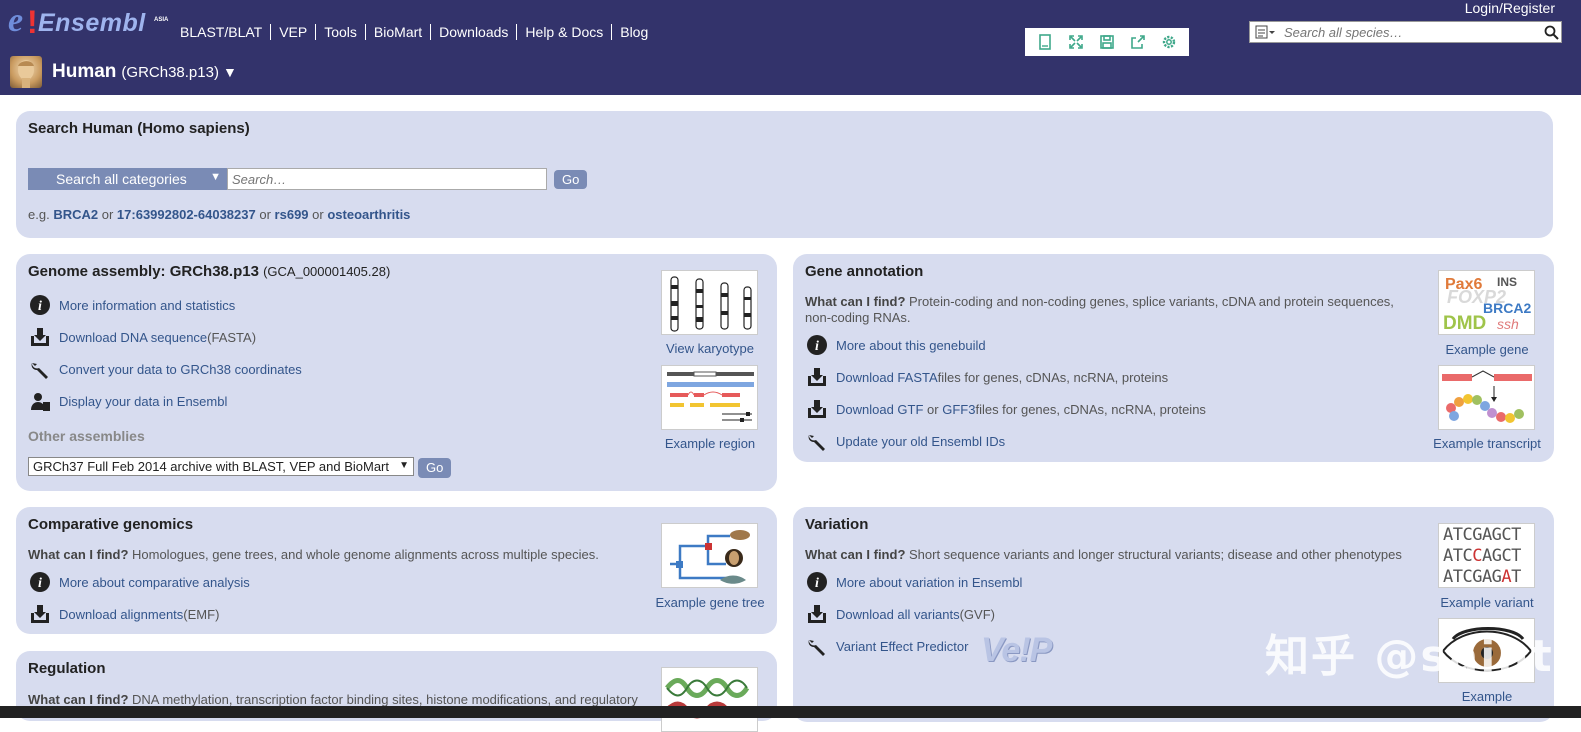  I want to click on gene-thumbnail: Pax6 INS FOXP2 BRCA2 DMD ssh, so click(1486, 302).